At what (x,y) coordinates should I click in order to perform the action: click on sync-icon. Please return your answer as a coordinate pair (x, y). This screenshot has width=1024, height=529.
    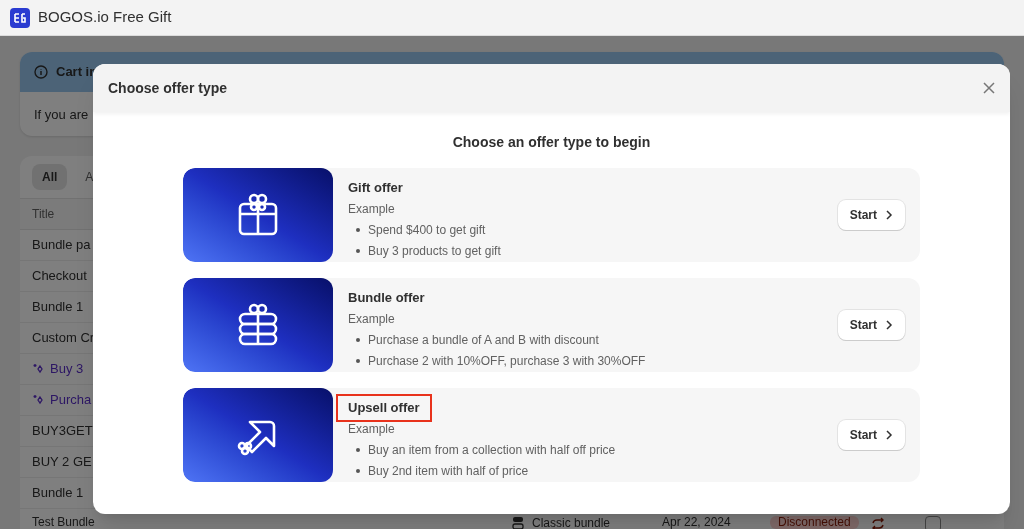
    Looking at the image, I should click on (877, 523).